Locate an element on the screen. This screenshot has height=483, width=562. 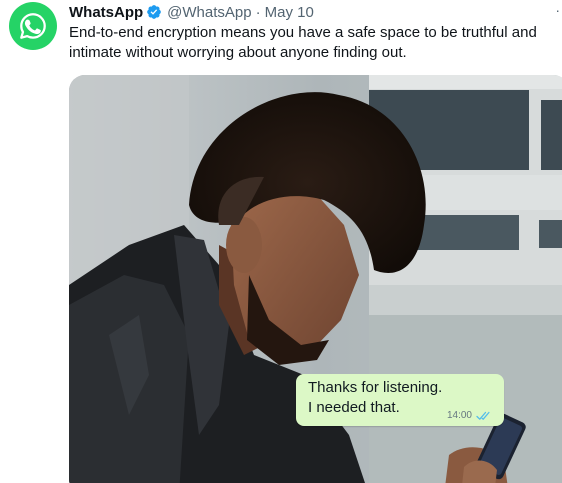
author-name: WhatsApp is located at coordinates (106, 12).